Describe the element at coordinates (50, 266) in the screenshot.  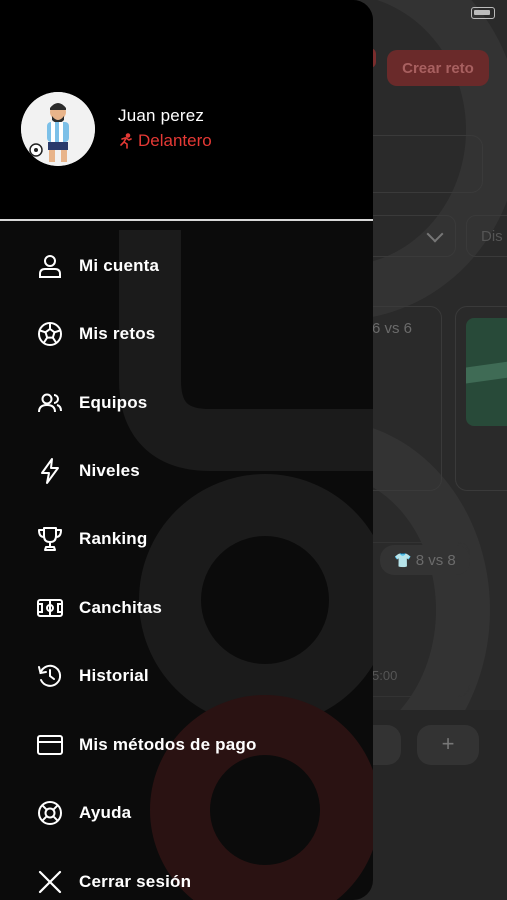
I see `user-icon` at that location.